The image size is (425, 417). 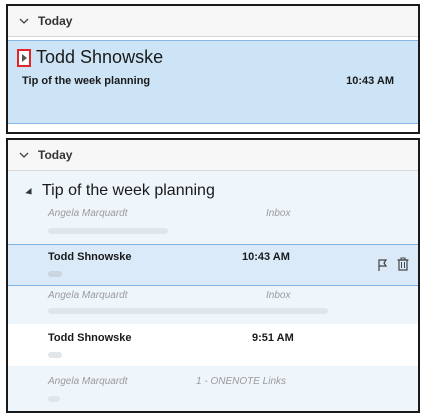 What do you see at coordinates (403, 264) in the screenshot?
I see `trash-icon` at bounding box center [403, 264].